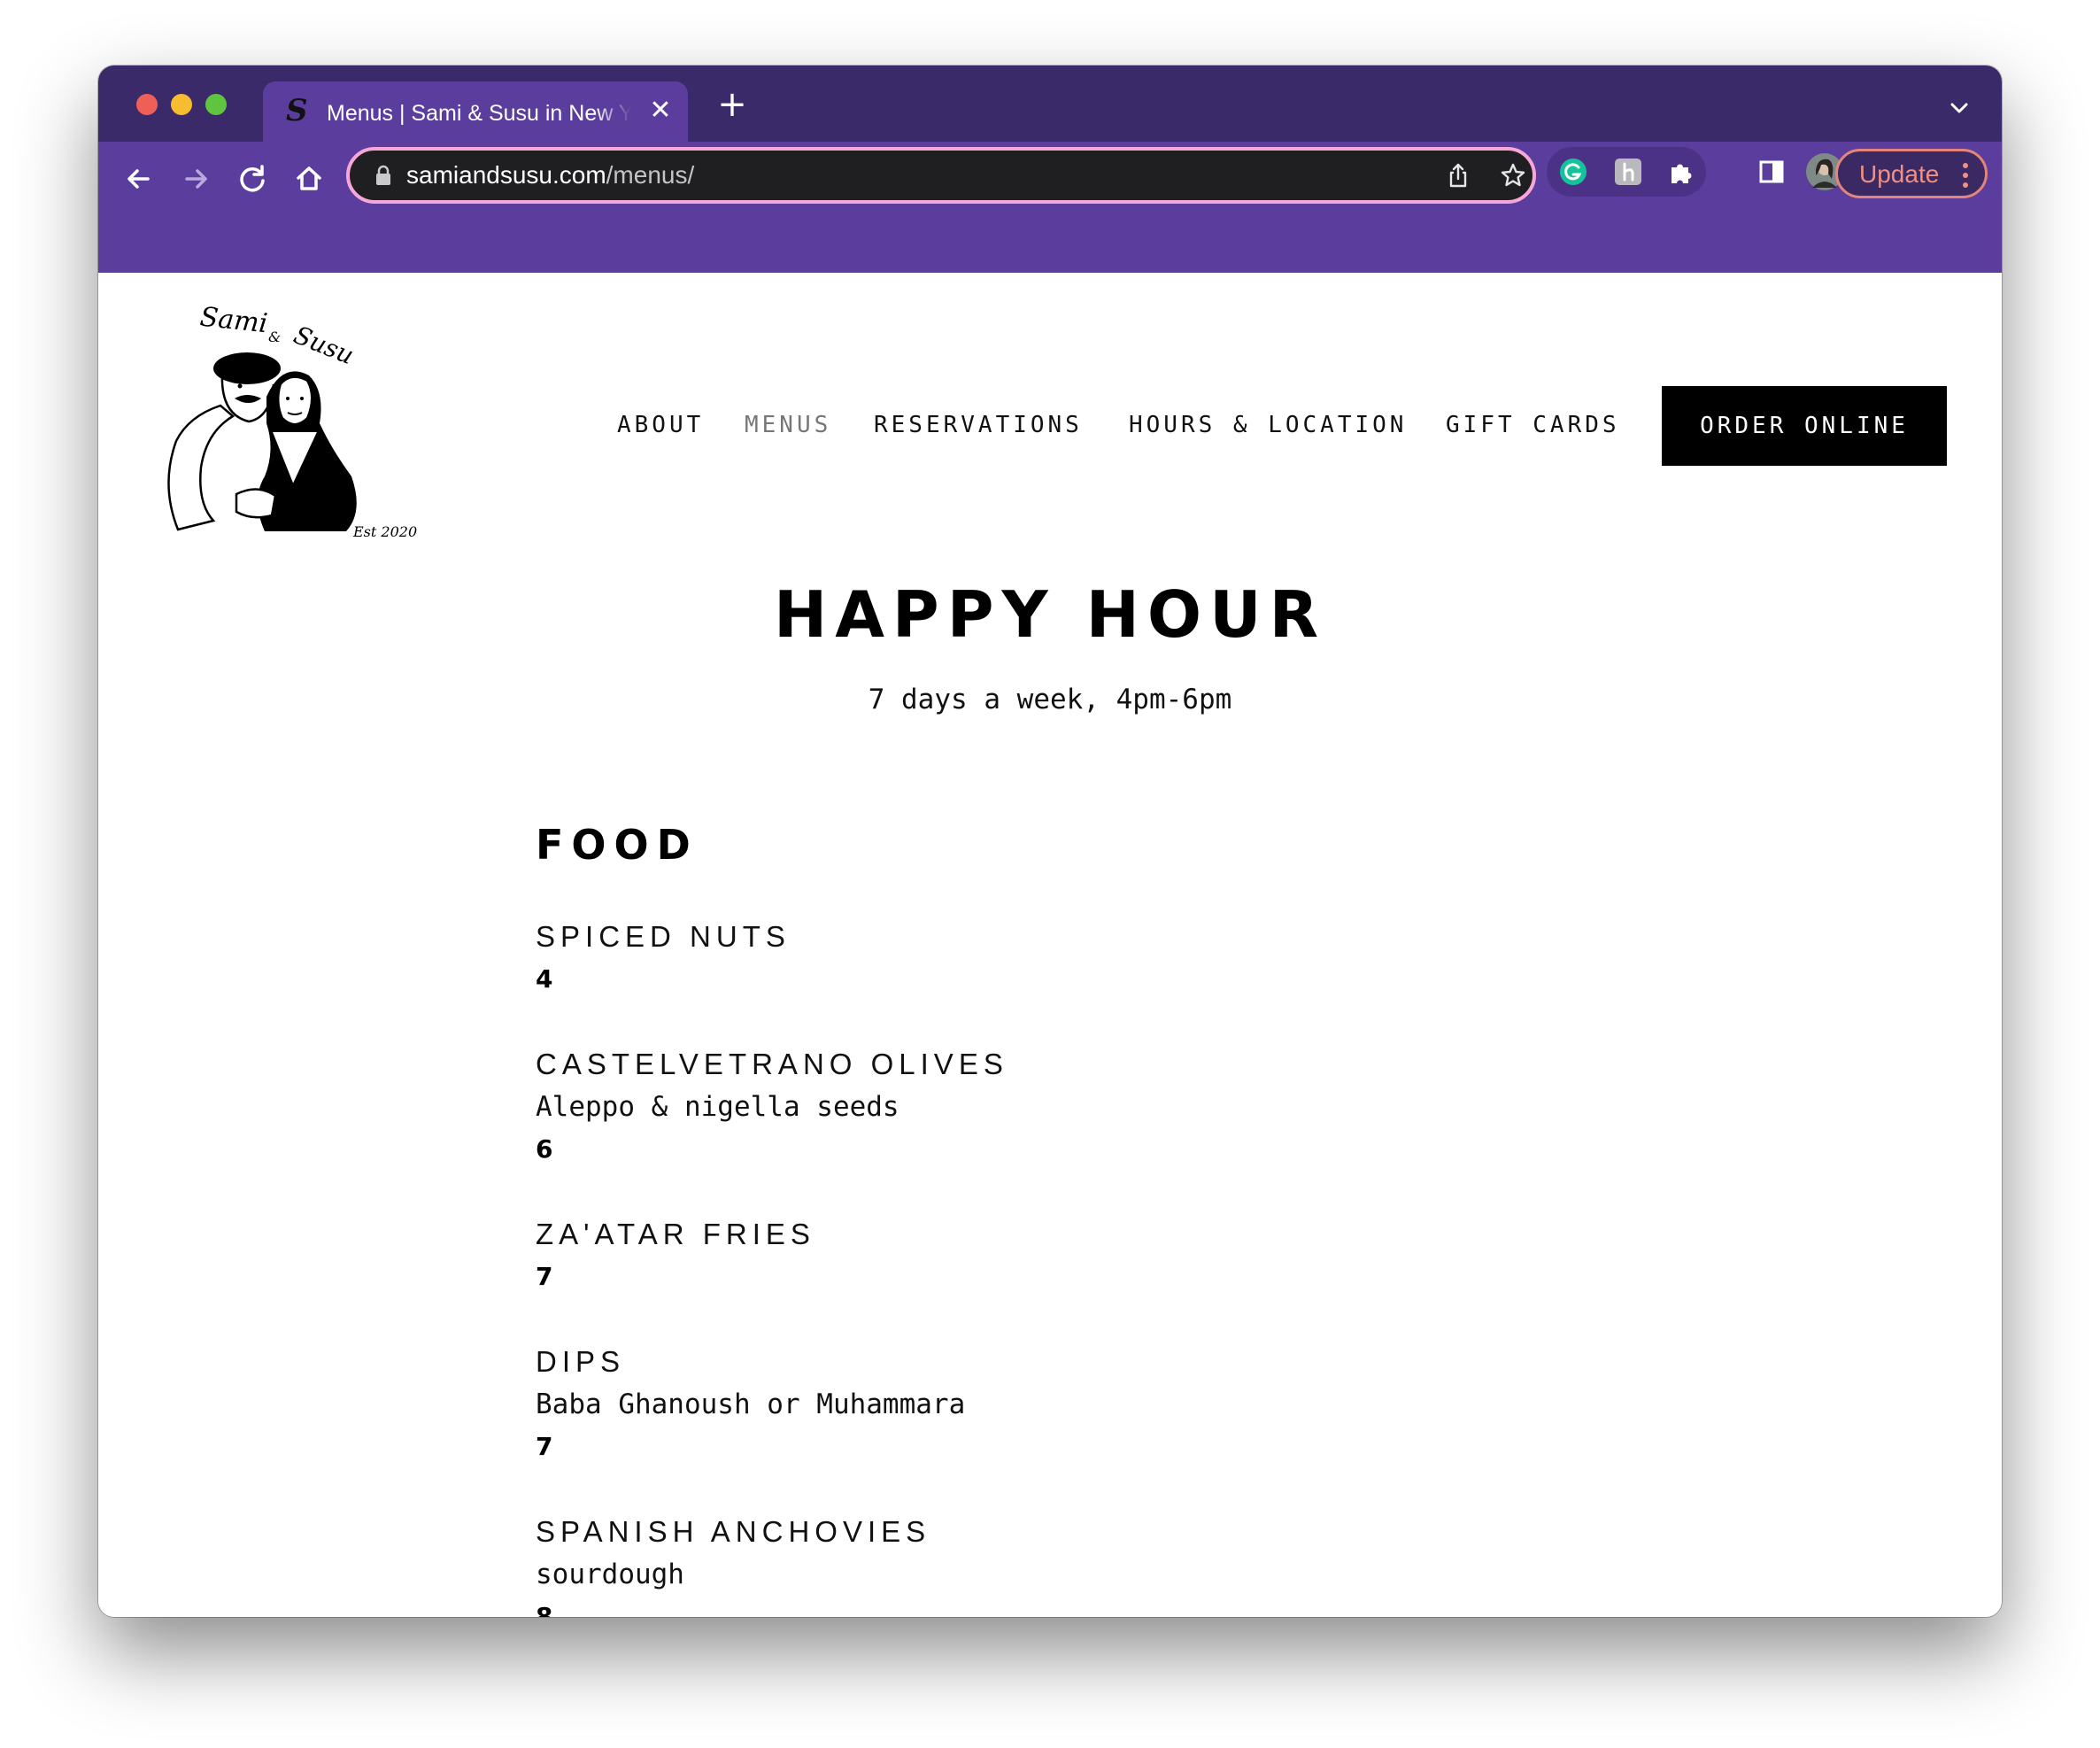 This screenshot has height=1748, width=2100. I want to click on tab-list-chevron-icon, so click(1960, 108).